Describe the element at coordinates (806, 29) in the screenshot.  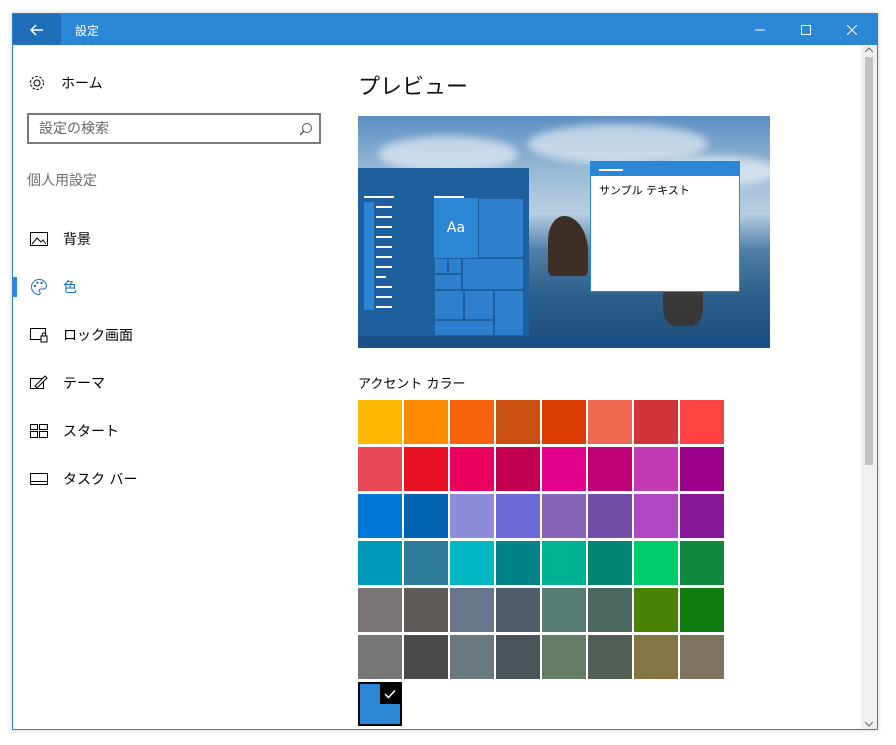
I see `maximize-button` at that location.